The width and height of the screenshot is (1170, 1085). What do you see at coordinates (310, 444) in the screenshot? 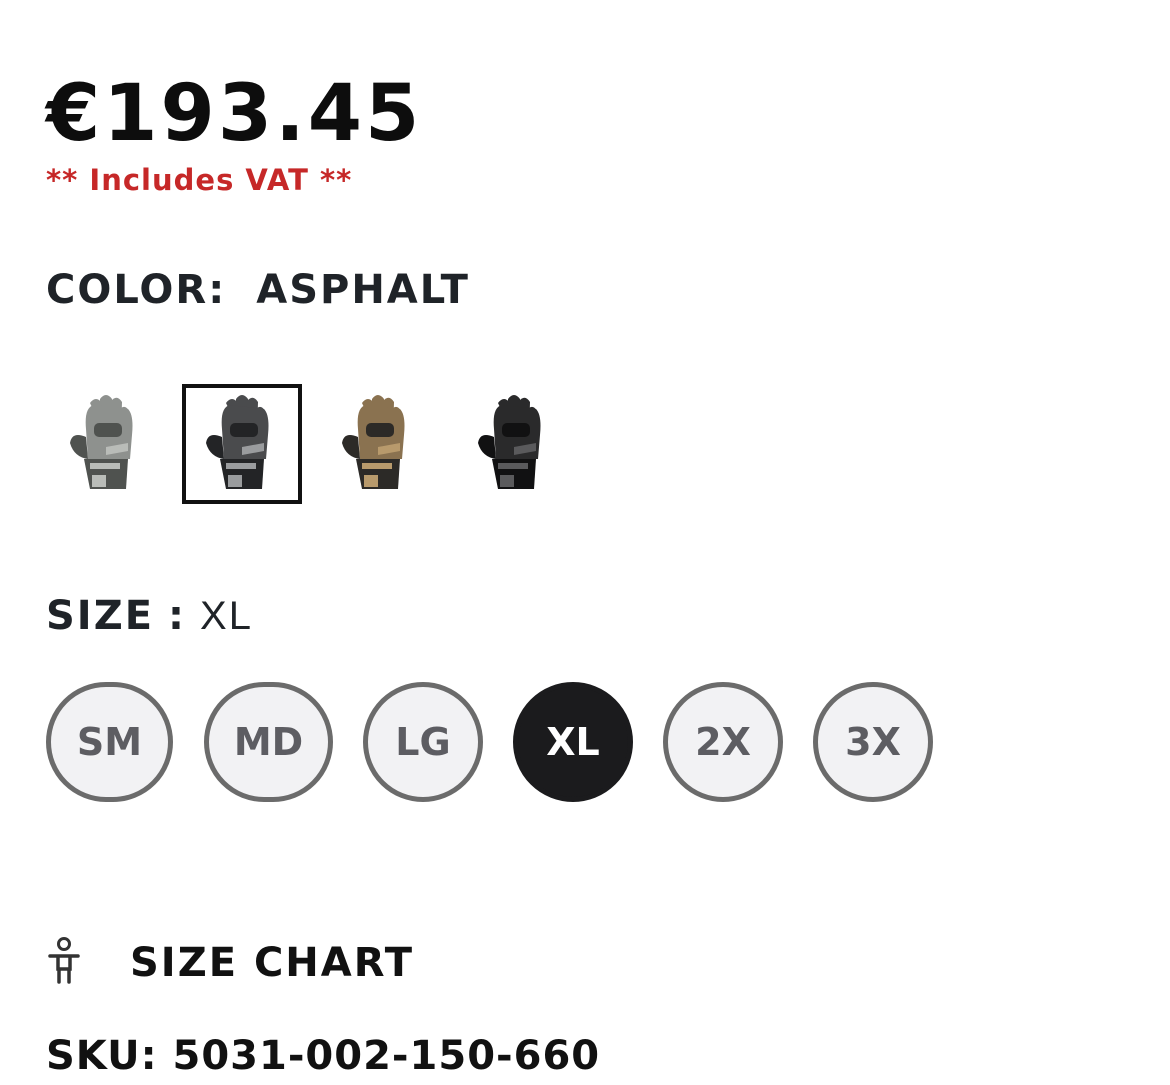
I see `color-swatches` at bounding box center [310, 444].